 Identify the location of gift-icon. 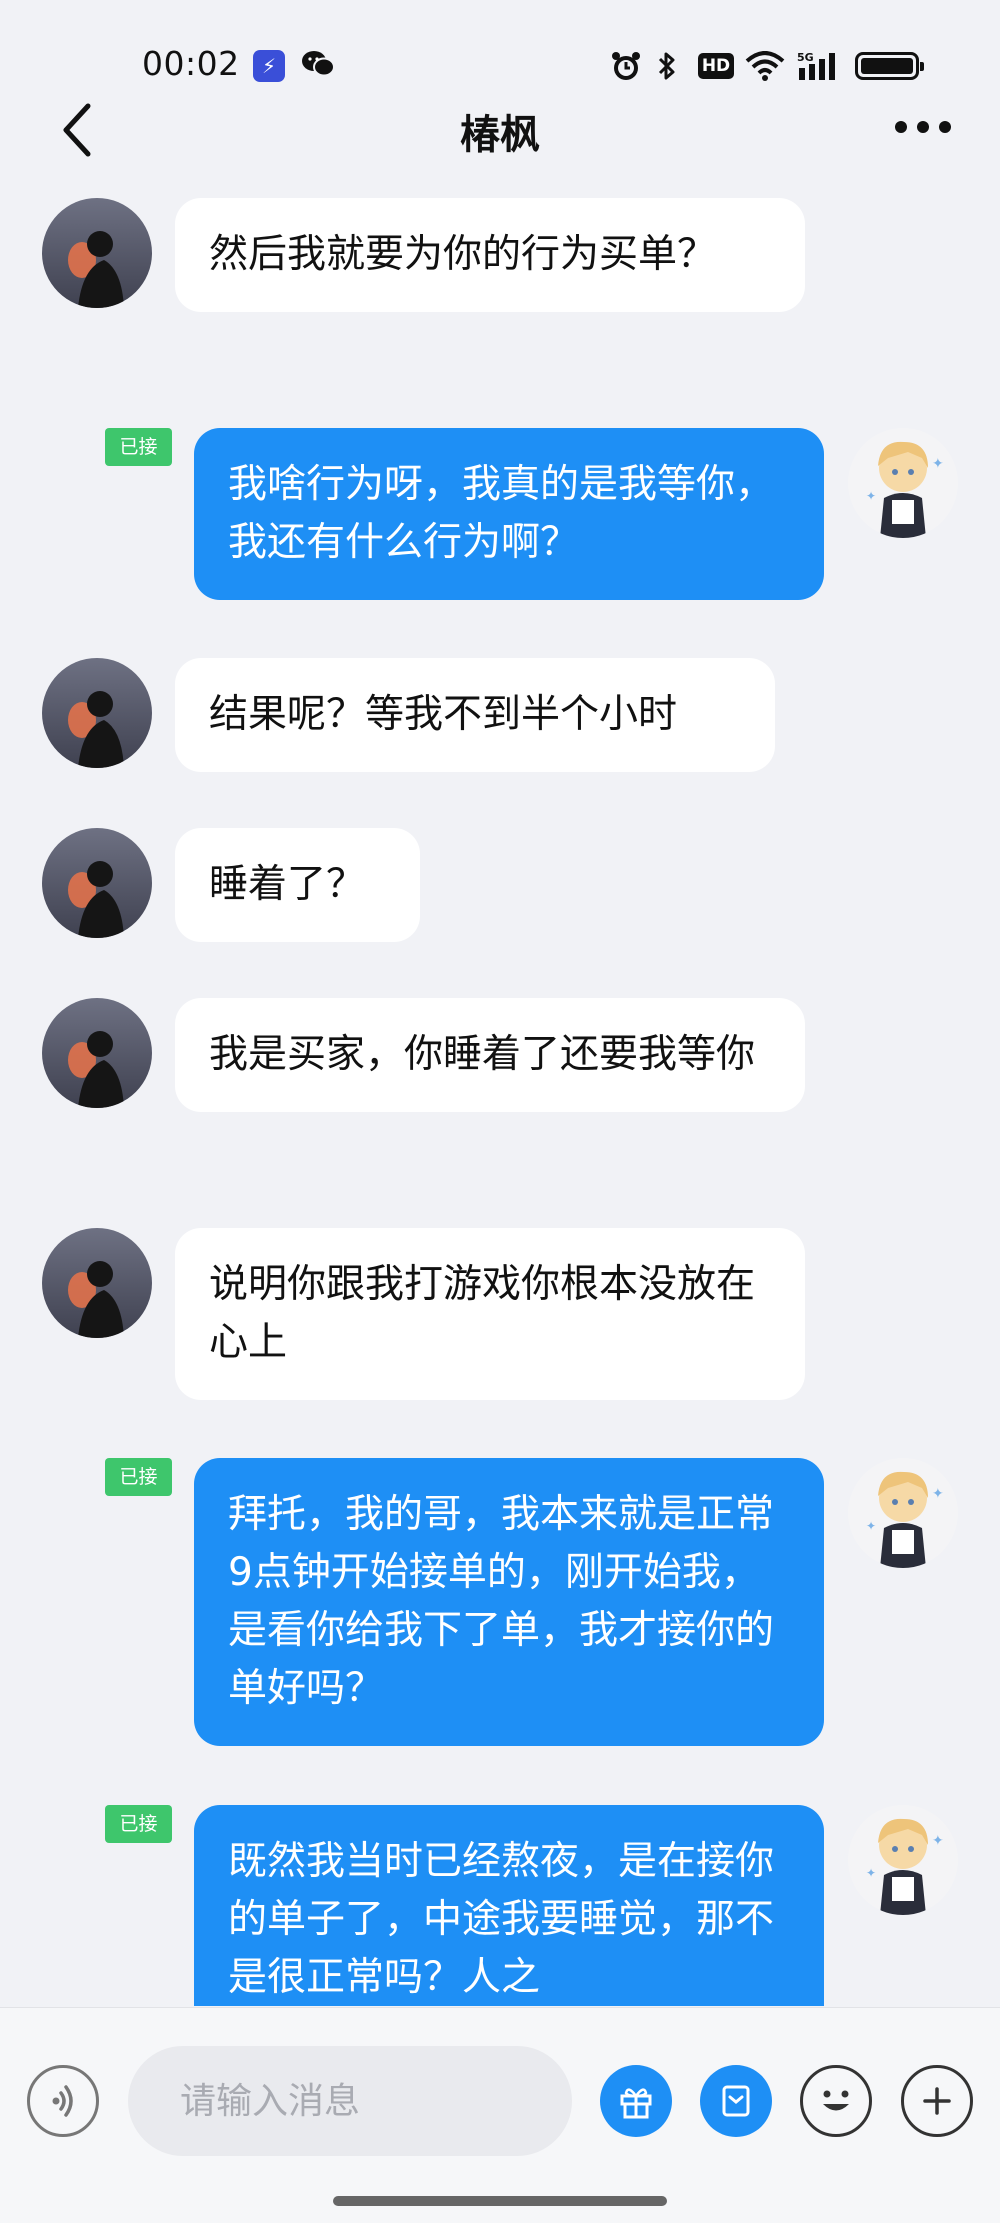
(636, 2101).